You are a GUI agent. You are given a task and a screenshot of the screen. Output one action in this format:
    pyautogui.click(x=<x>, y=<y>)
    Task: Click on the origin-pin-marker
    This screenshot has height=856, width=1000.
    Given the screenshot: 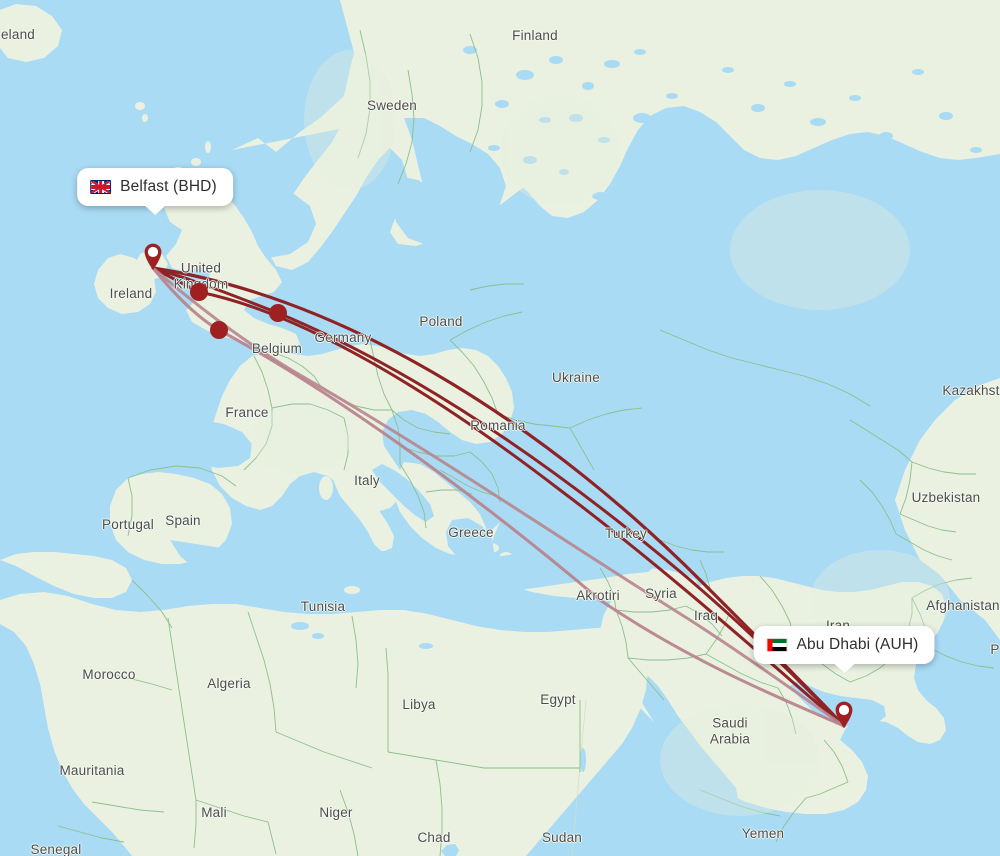 What is the action you would take?
    pyautogui.click(x=153, y=258)
    